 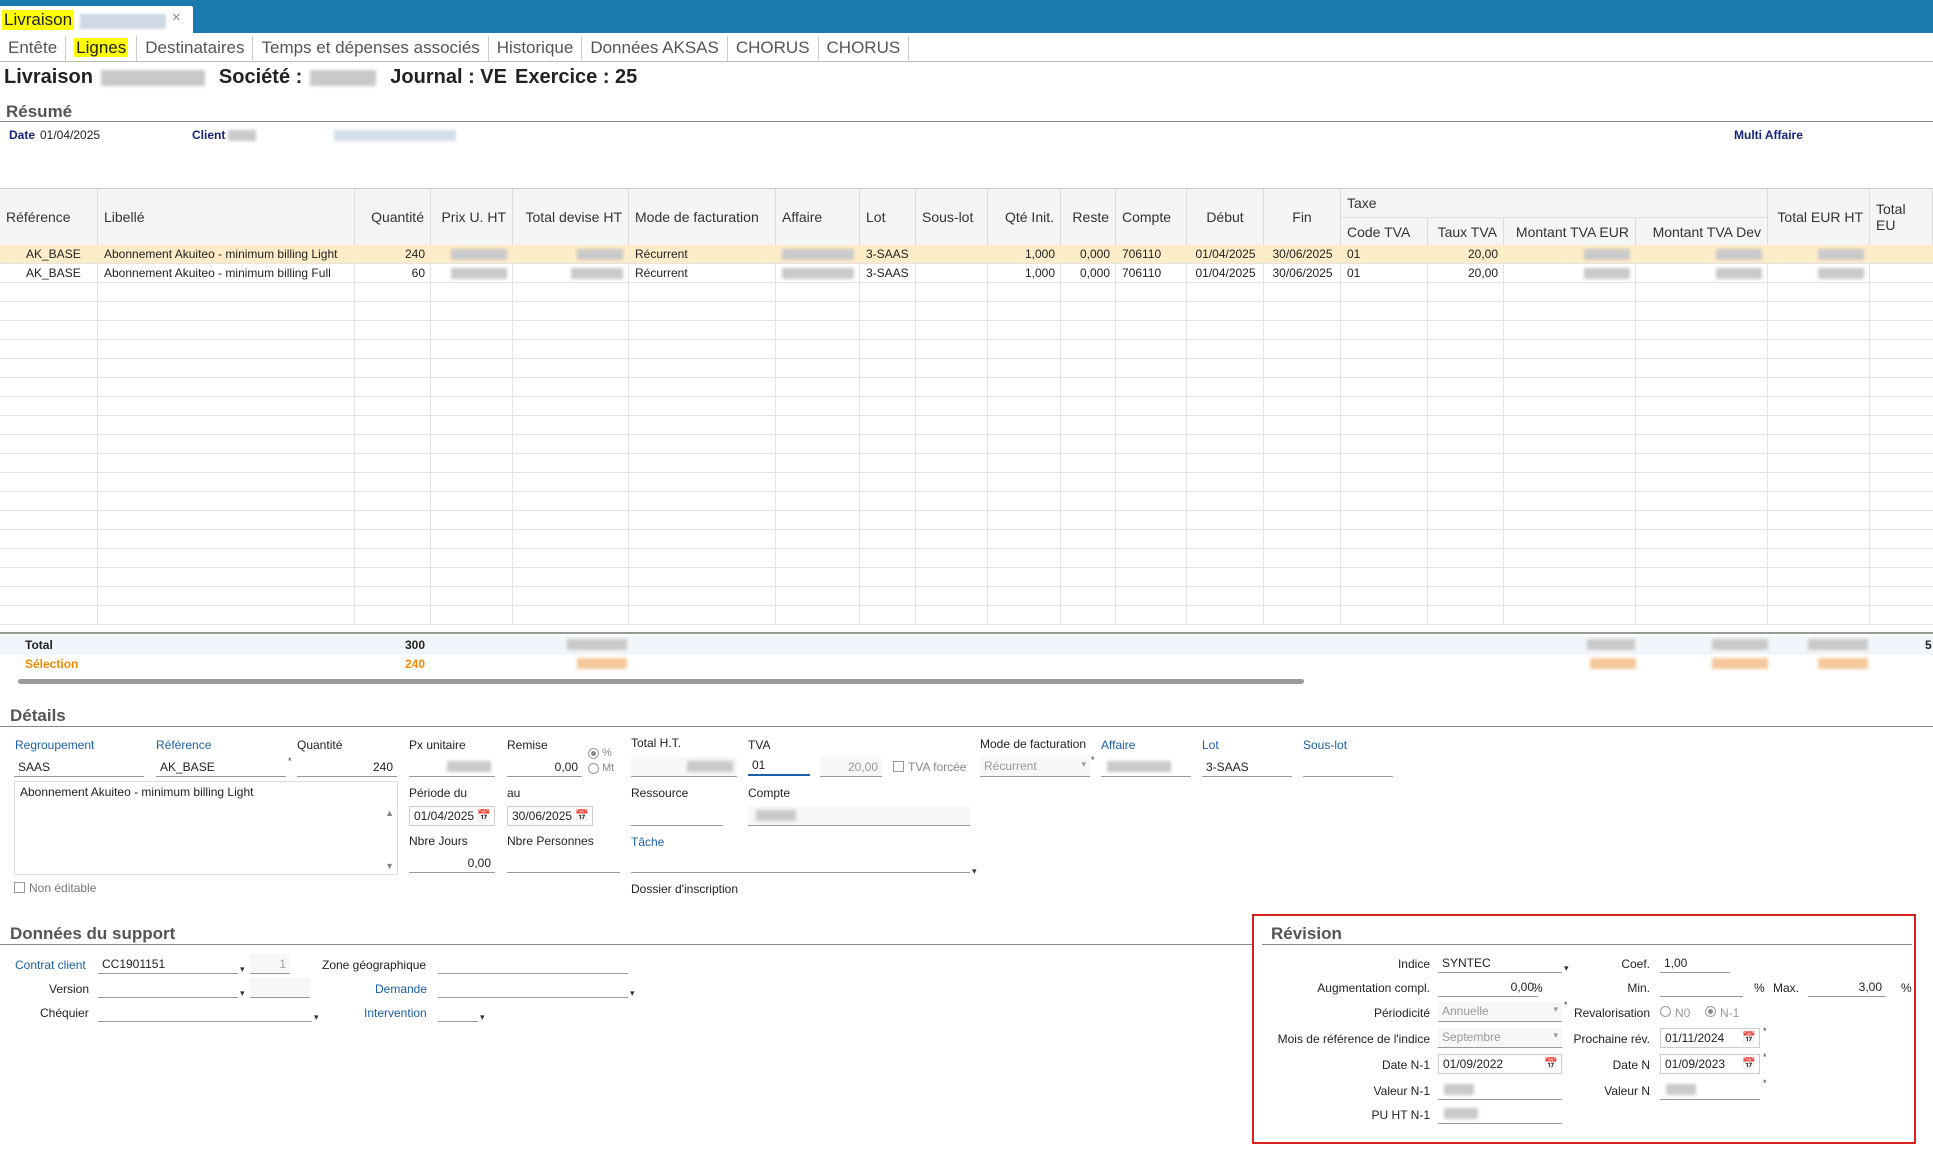 What do you see at coordinates (1710, 1011) in the screenshot?
I see `revalorisation-n1-radio` at bounding box center [1710, 1011].